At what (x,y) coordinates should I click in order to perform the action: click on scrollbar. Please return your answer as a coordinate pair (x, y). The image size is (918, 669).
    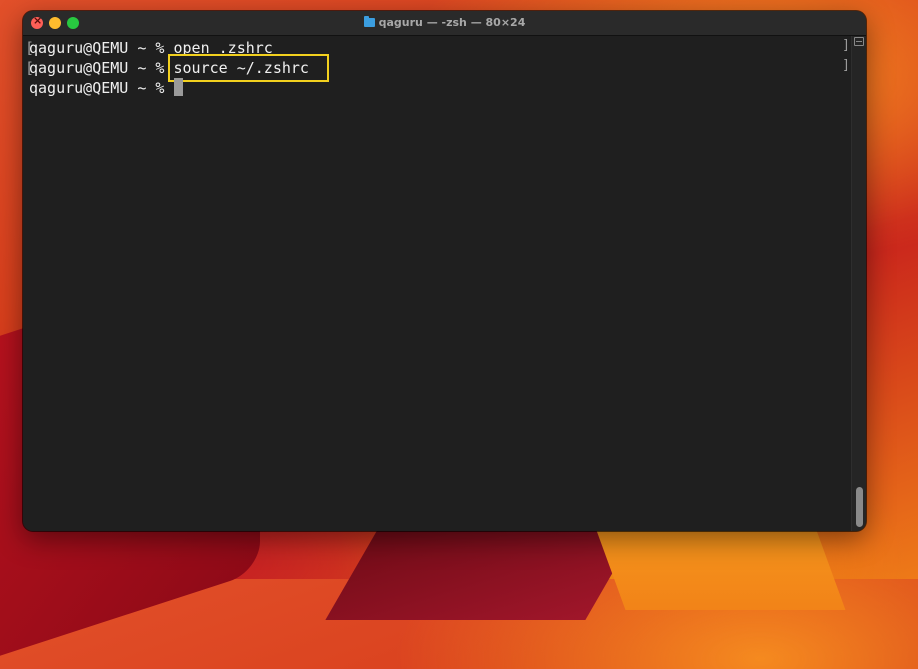
    Looking at the image, I should click on (858, 283).